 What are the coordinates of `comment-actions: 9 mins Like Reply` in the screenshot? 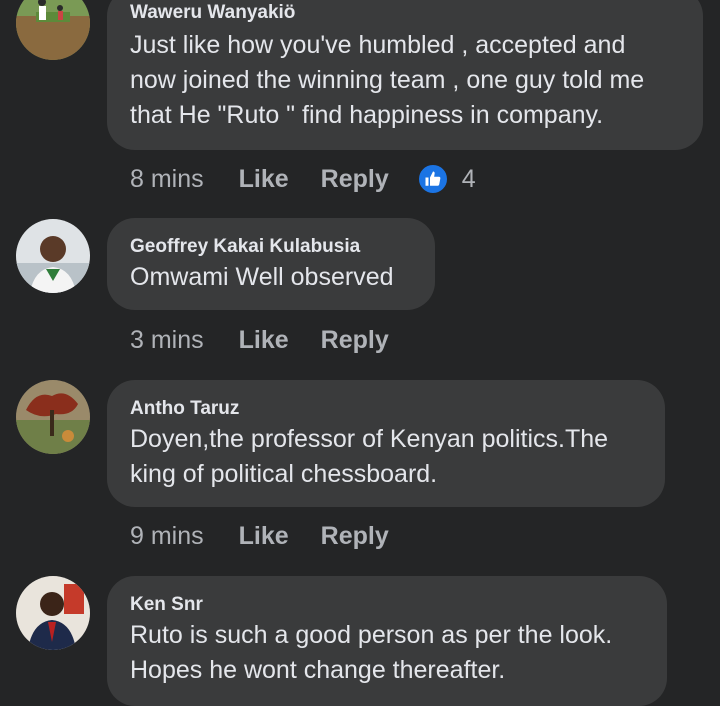 It's located at (275, 536).